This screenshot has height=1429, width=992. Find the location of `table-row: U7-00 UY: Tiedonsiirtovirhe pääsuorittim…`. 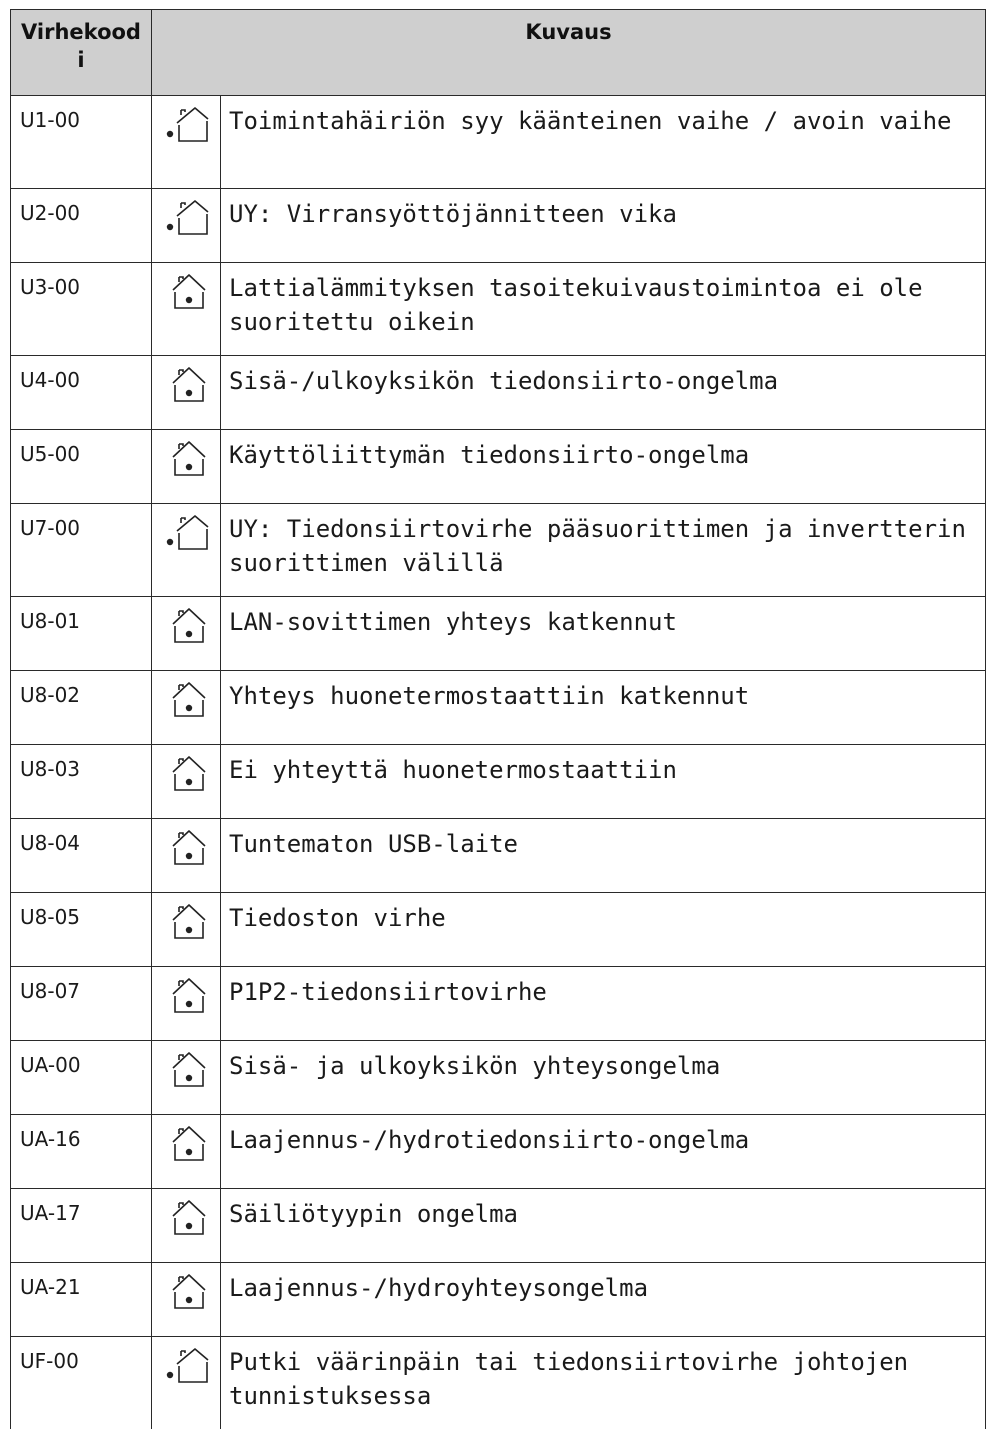

table-row: U7-00 UY: Tiedonsiirtovirhe pääsuorittim… is located at coordinates (498, 550).